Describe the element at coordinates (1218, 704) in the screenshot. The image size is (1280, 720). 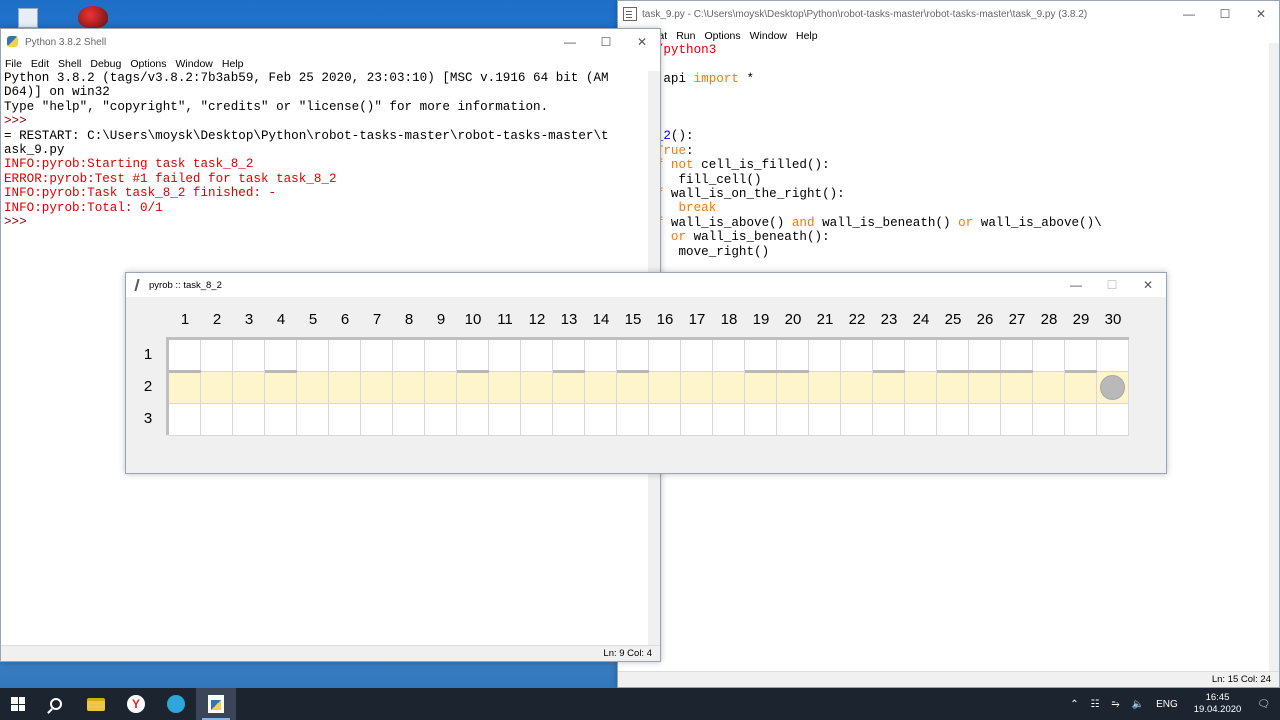
I see `clock: 16:45 19.04.2020` at that location.